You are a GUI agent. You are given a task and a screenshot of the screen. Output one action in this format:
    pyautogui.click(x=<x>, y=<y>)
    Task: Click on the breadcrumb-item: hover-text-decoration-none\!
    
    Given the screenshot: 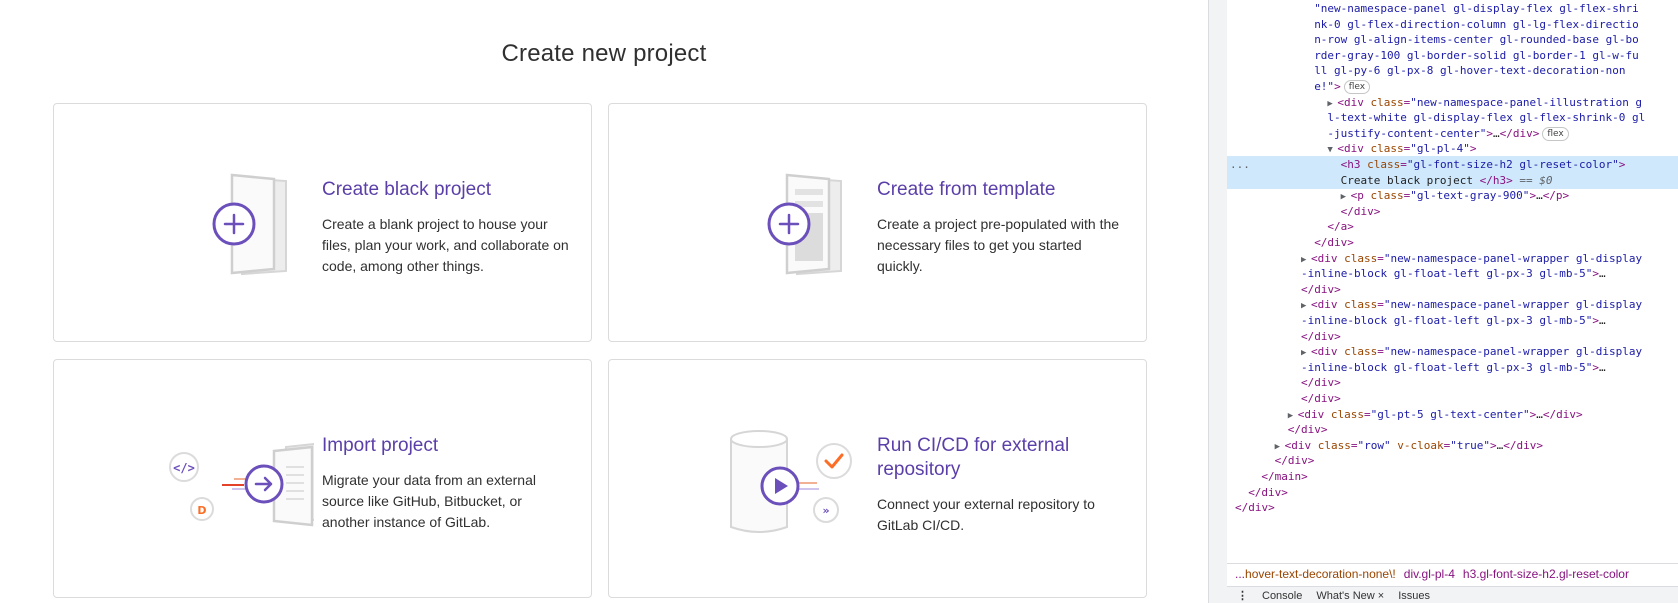 What is the action you would take?
    pyautogui.click(x=1320, y=574)
    